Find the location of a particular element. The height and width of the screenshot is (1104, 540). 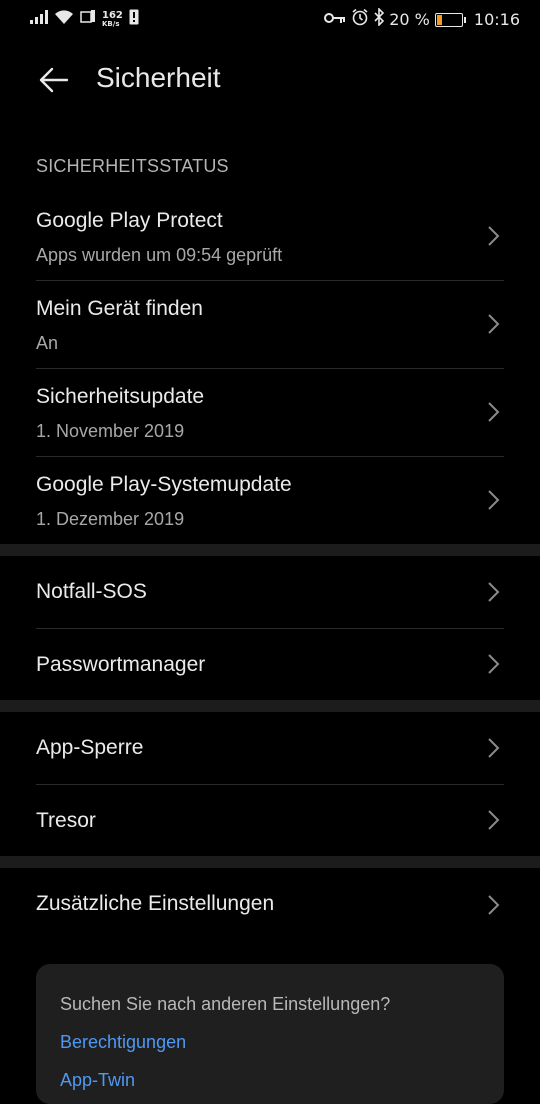

settings-item-find-my-device: Mein Gerät finden An is located at coordinates (270, 328).